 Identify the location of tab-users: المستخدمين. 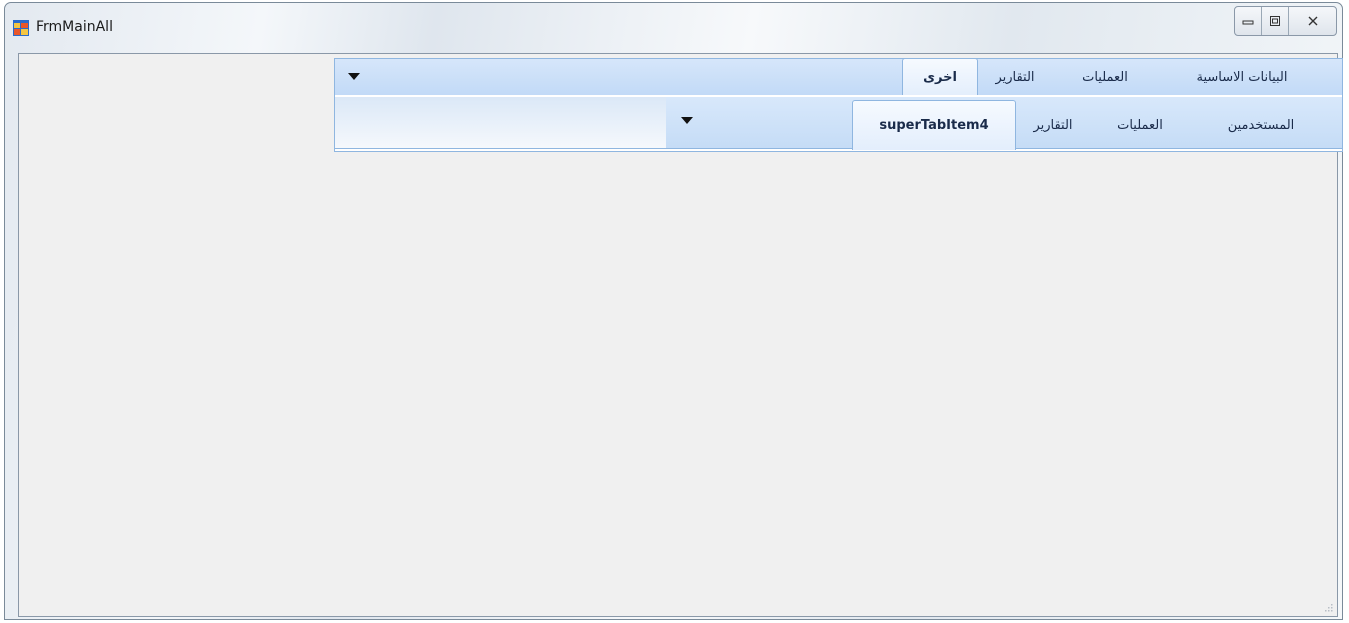
(1261, 125).